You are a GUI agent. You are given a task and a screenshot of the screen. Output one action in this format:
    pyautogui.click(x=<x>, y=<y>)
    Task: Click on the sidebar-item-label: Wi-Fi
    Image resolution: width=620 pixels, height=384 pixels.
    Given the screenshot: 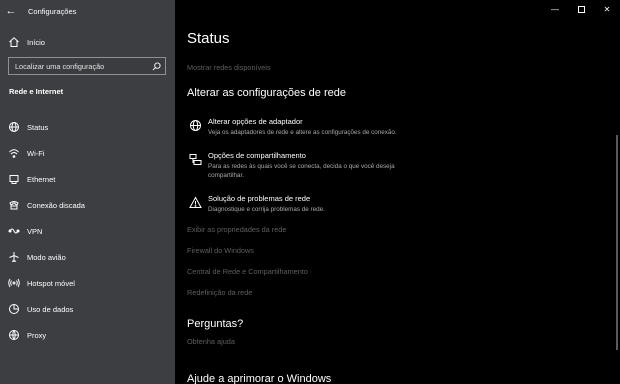 What is the action you would take?
    pyautogui.click(x=36, y=153)
    